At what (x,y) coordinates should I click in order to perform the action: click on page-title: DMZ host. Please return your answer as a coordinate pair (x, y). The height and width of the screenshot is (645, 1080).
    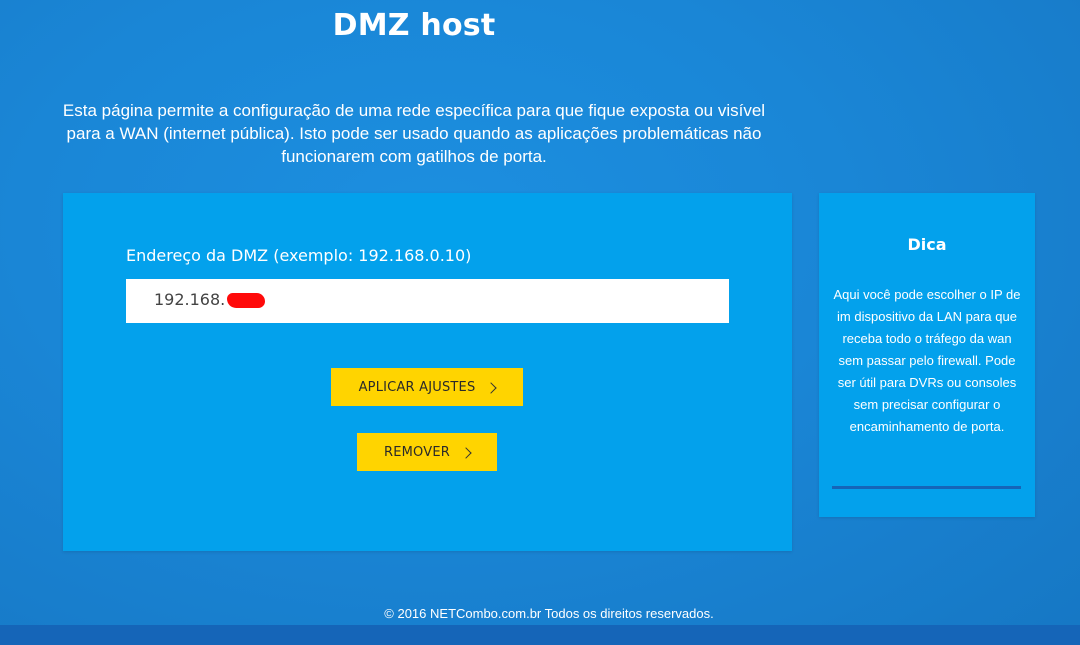
    Looking at the image, I should click on (414, 25).